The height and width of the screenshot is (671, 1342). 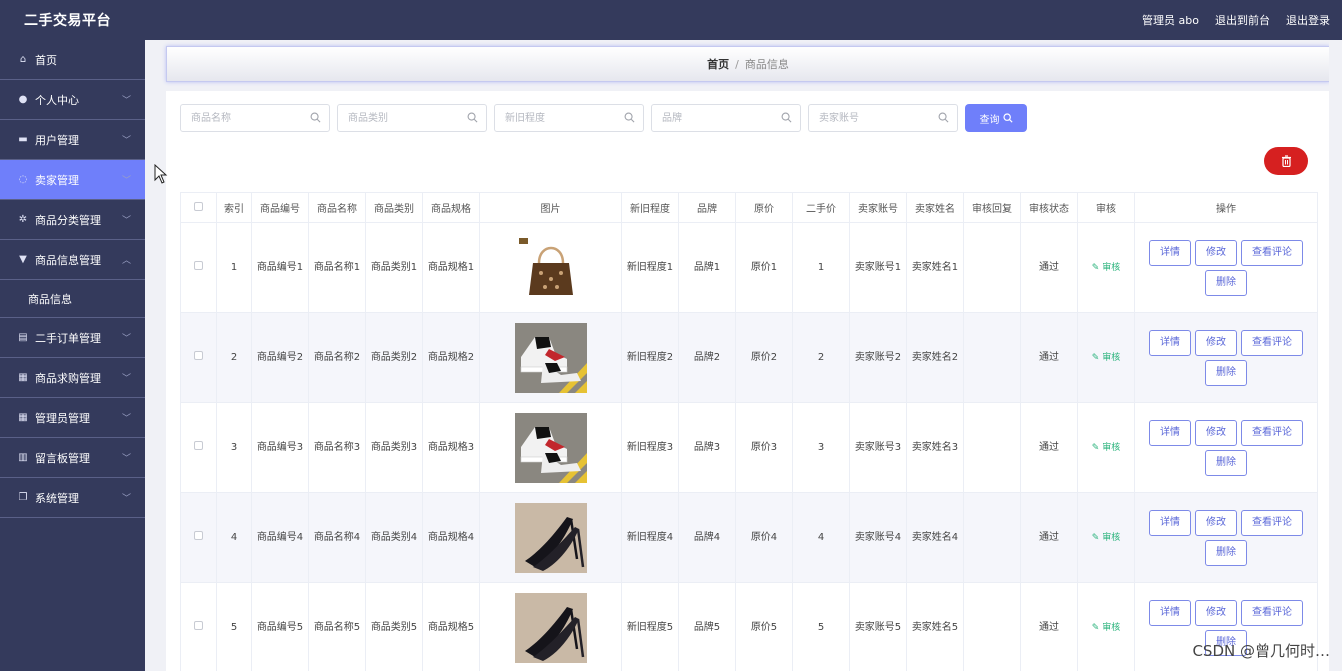 I want to click on sidebar-item: ▥ 留言板管理 ﹀, so click(x=72, y=458).